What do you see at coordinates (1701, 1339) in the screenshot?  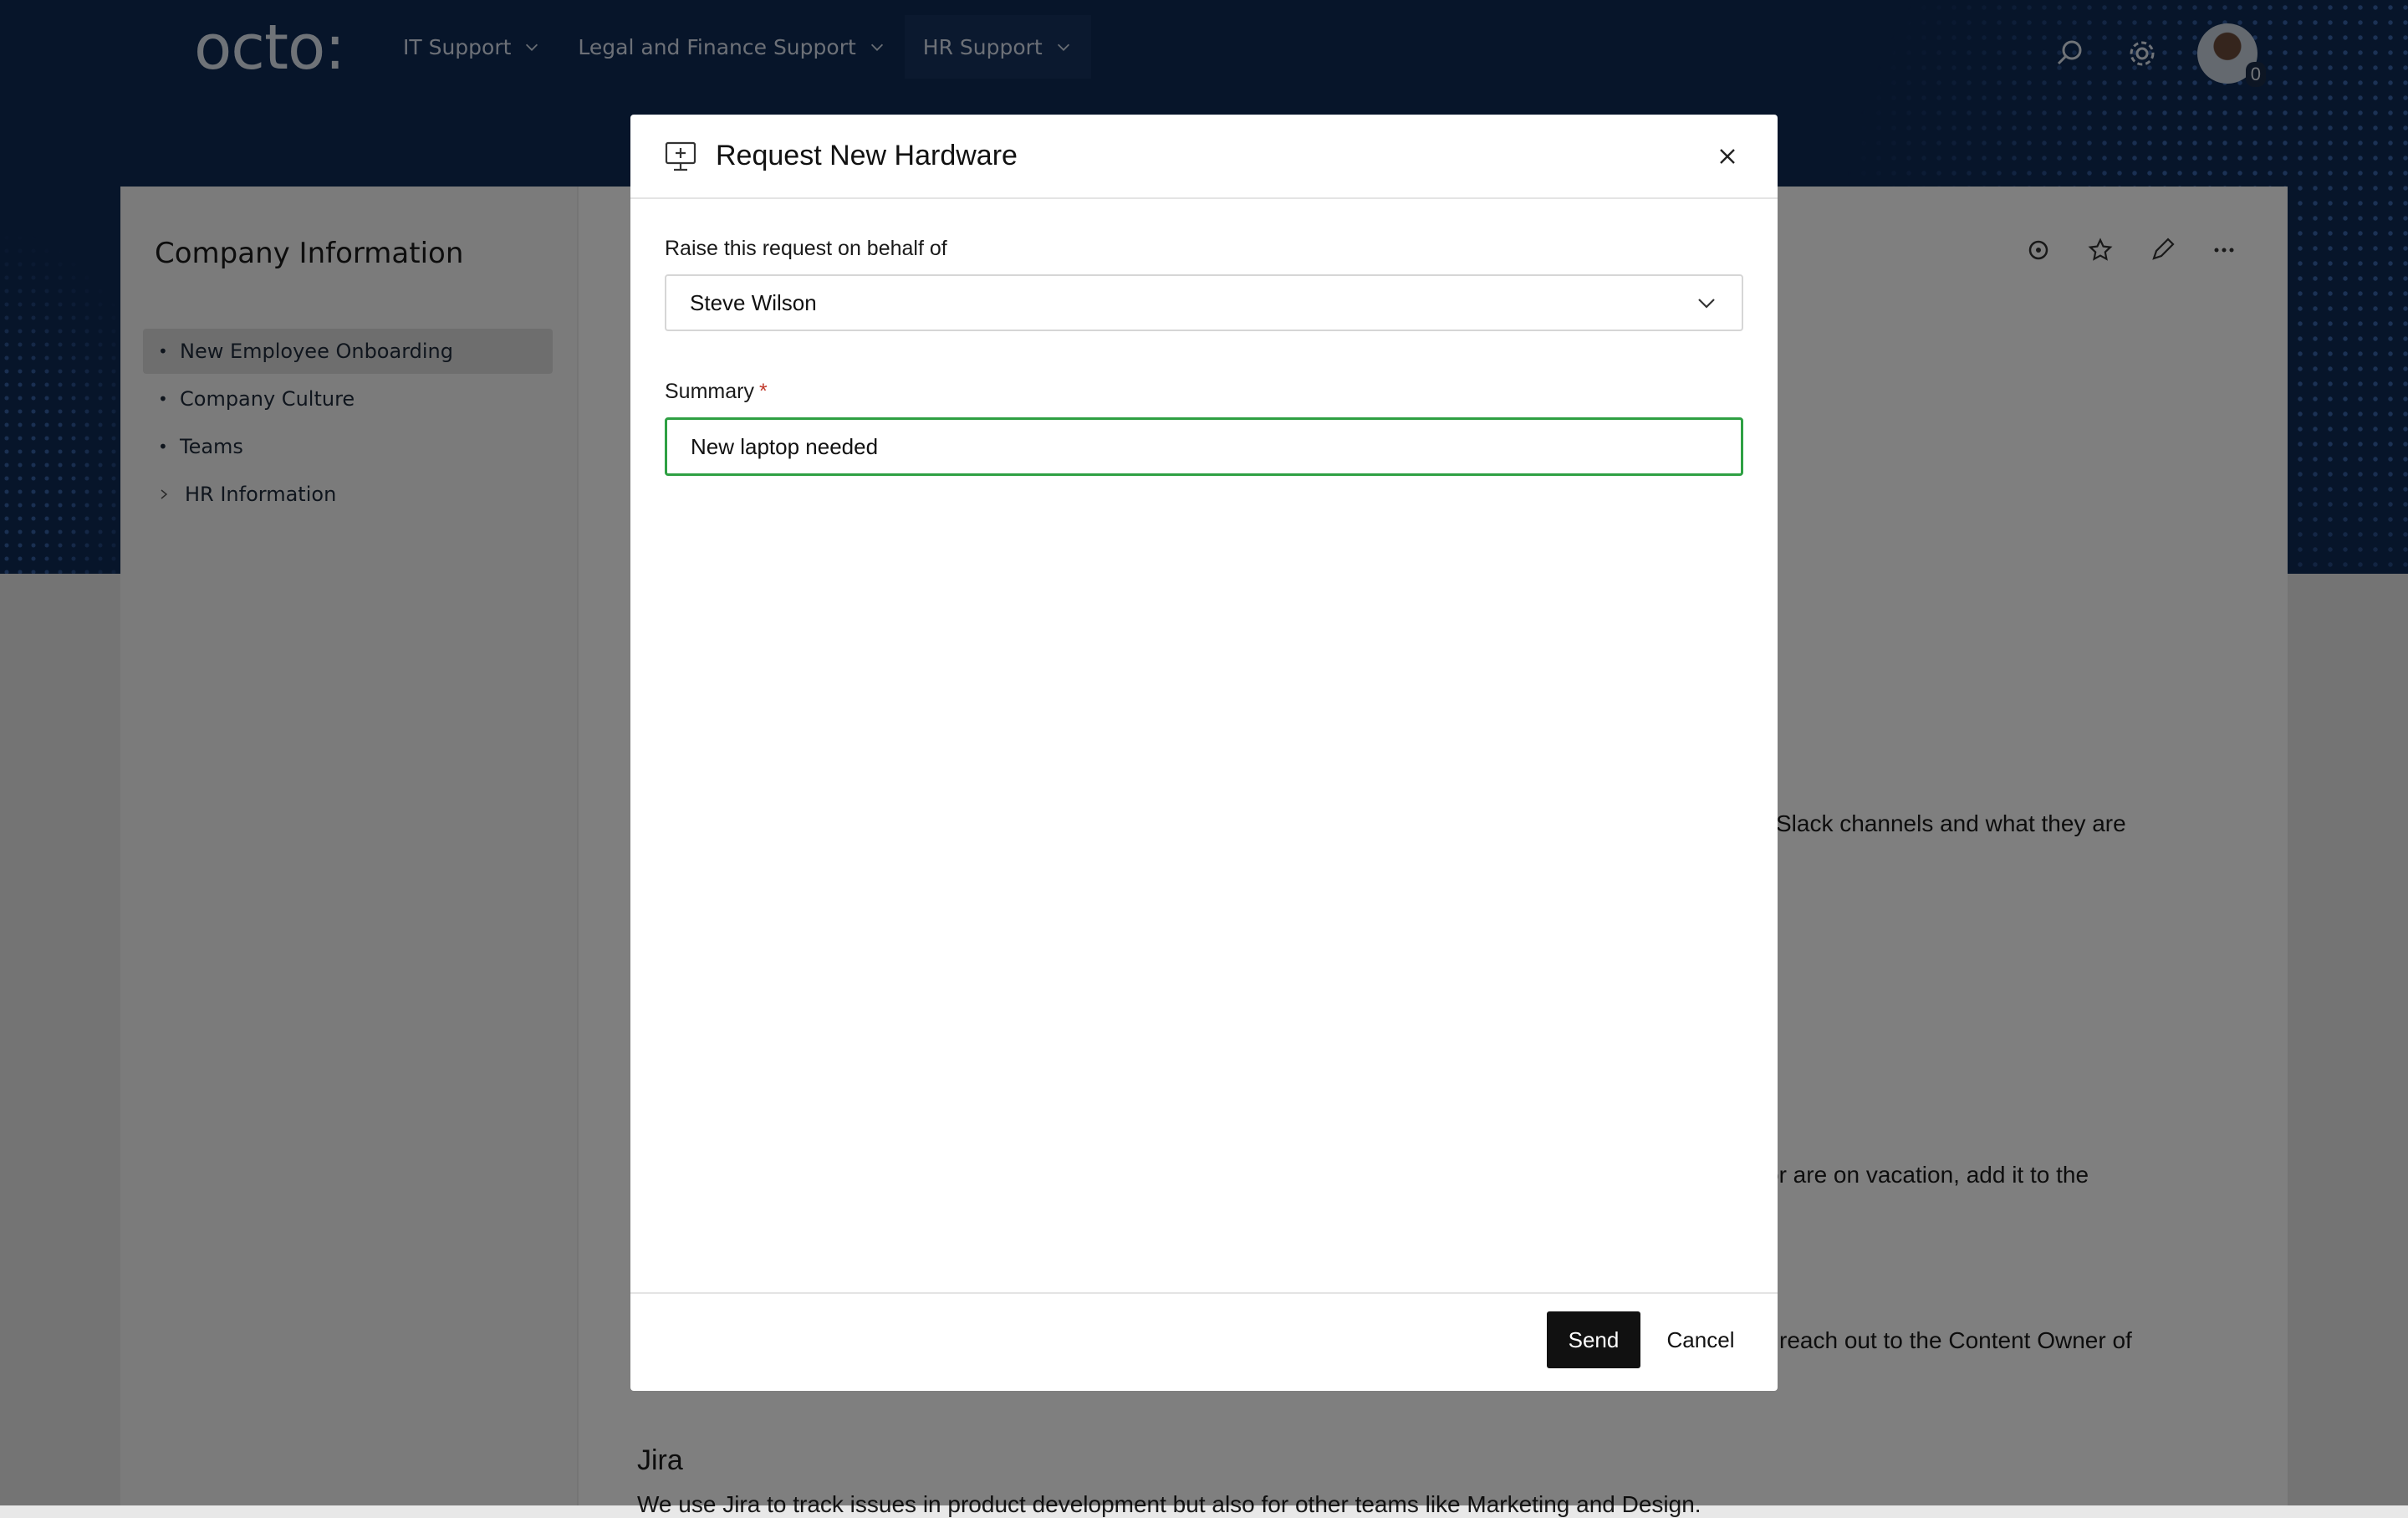 I see `cancel-button: Cancel` at bounding box center [1701, 1339].